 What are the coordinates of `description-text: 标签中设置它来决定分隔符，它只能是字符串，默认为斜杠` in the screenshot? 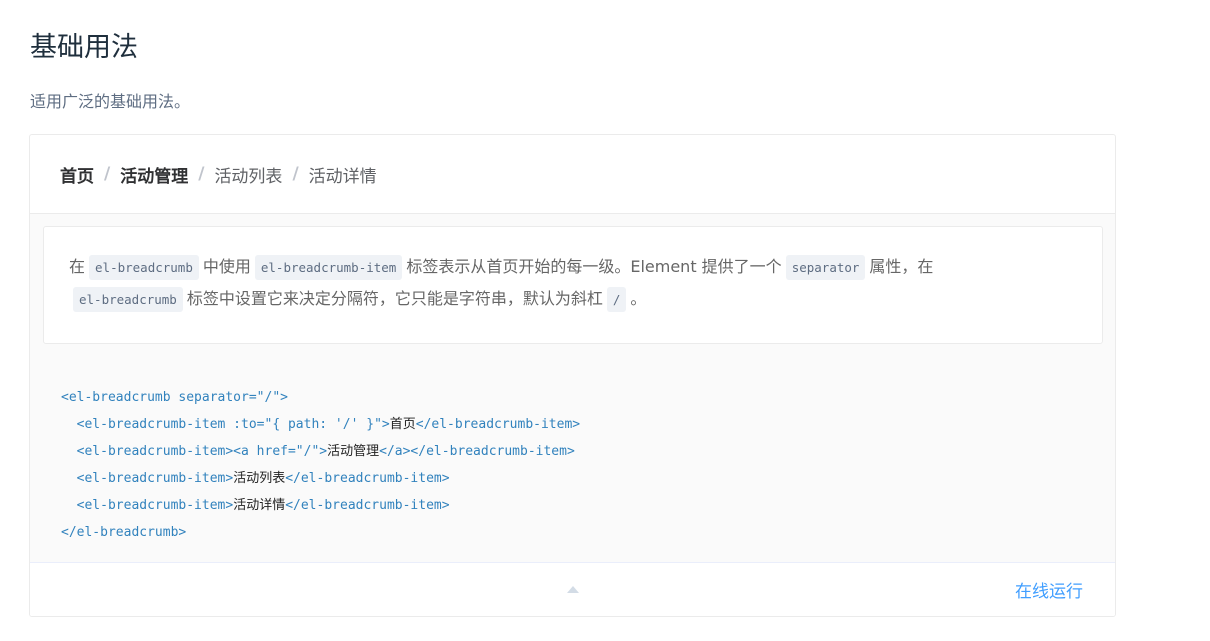 It's located at (394, 298).